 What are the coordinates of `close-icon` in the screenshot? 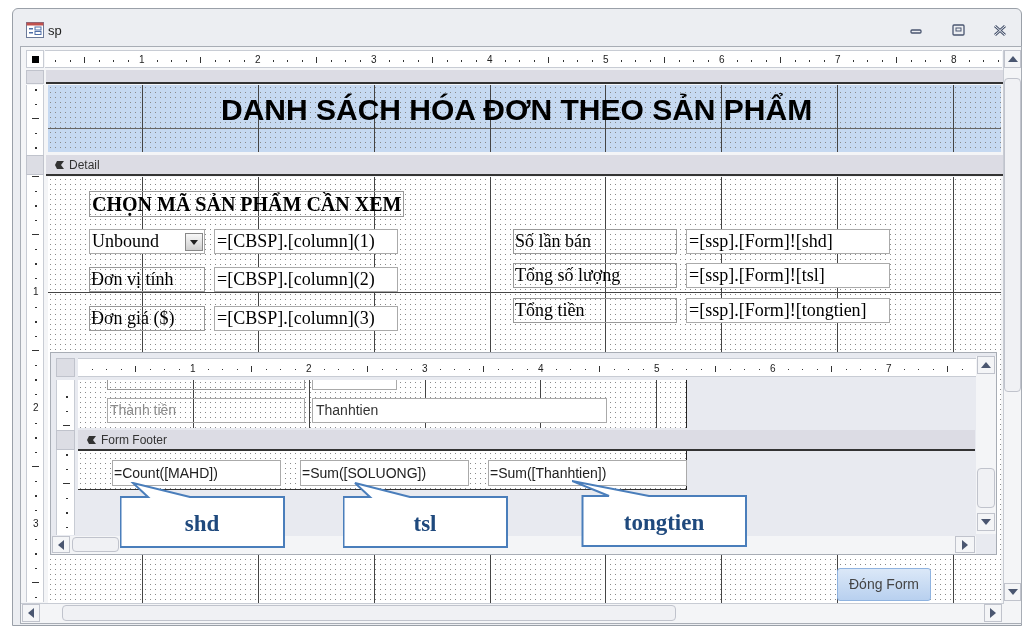 It's located at (1000, 30).